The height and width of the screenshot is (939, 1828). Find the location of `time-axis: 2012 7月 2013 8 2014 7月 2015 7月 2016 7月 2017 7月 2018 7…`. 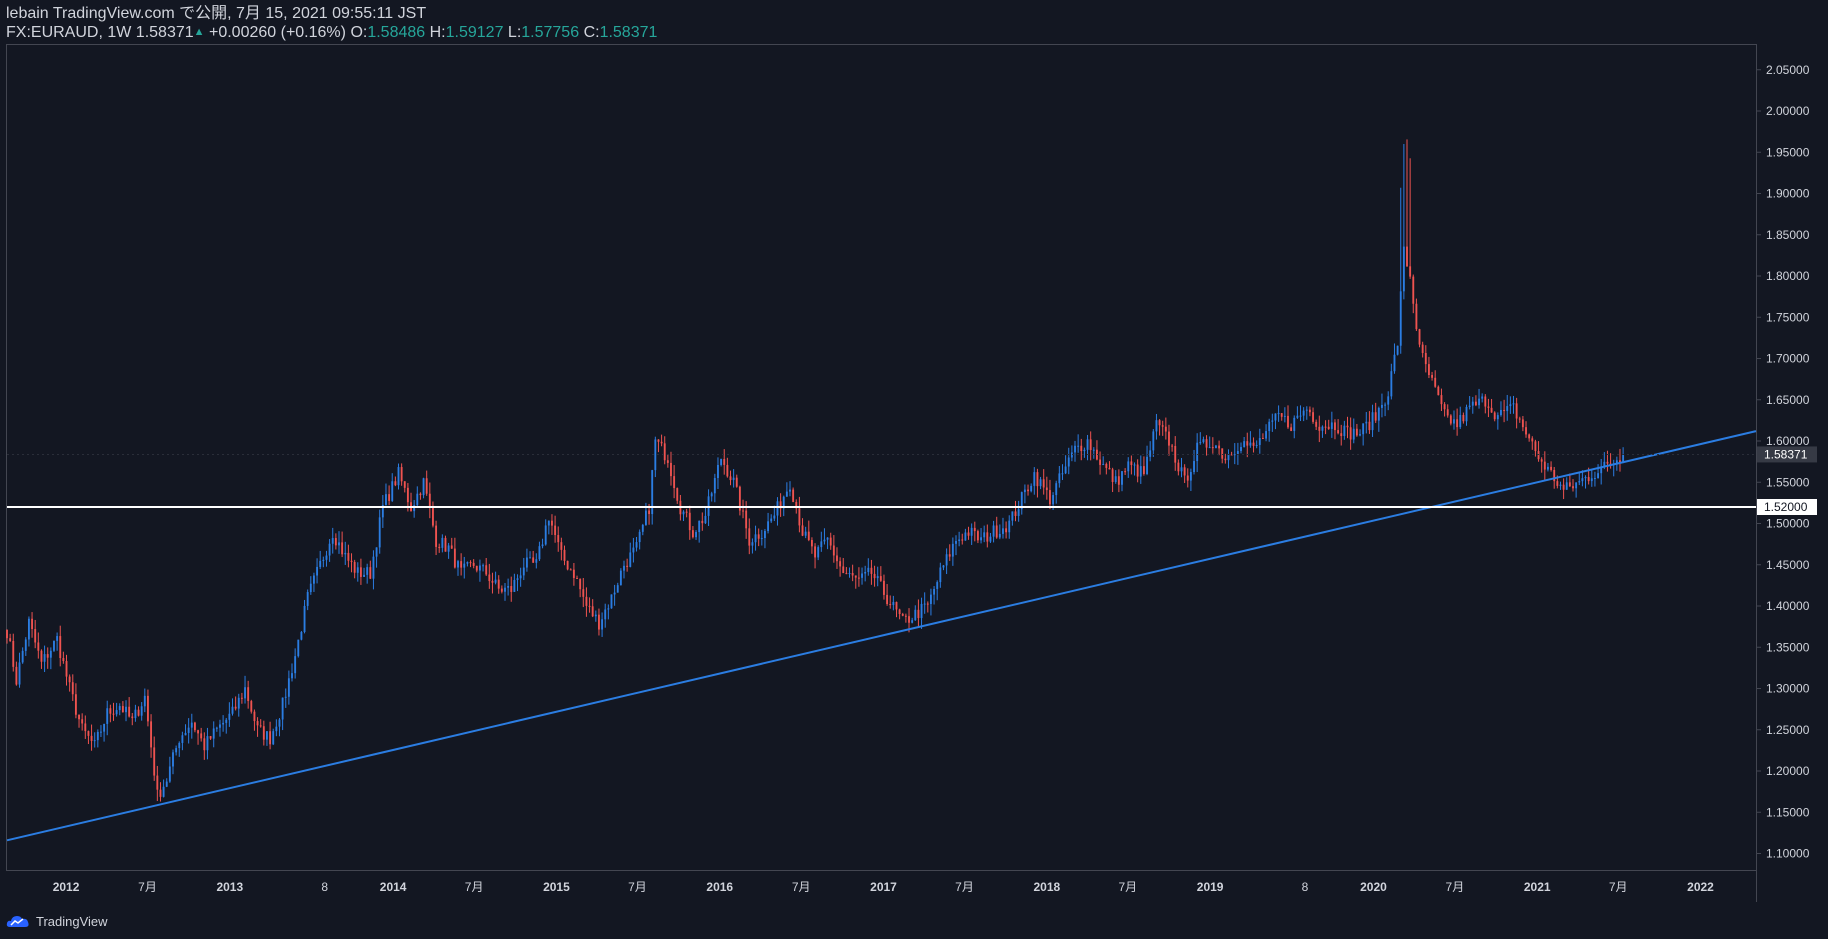

time-axis: 2012 7月 2013 8 2014 7月 2015 7月 2016 7月 2017 7月 2018 7… is located at coordinates (883, 887).